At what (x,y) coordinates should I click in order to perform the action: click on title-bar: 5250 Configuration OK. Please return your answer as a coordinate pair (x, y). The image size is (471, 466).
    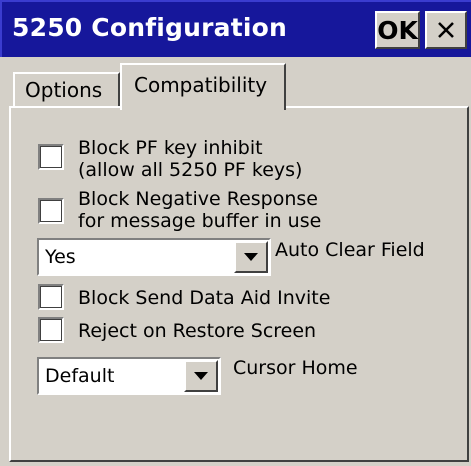
    Looking at the image, I should click on (235, 28).